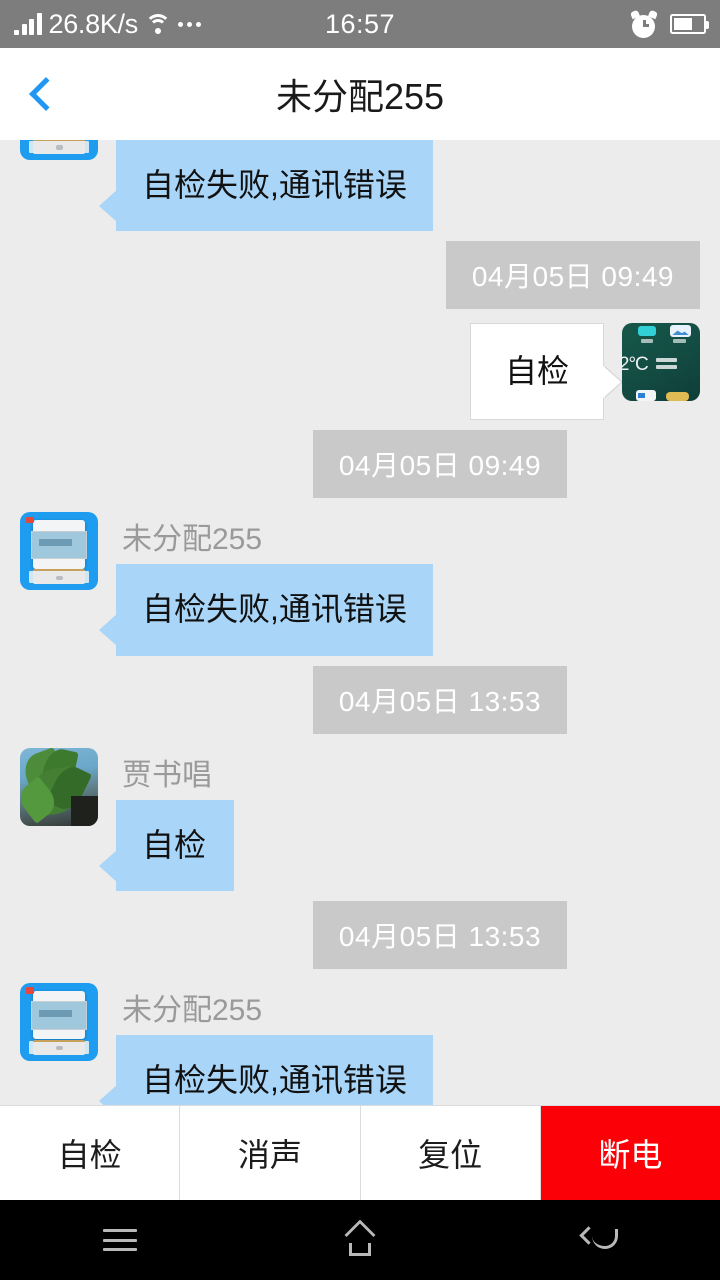  What do you see at coordinates (46, 94) in the screenshot?
I see `chevron-left-icon` at bounding box center [46, 94].